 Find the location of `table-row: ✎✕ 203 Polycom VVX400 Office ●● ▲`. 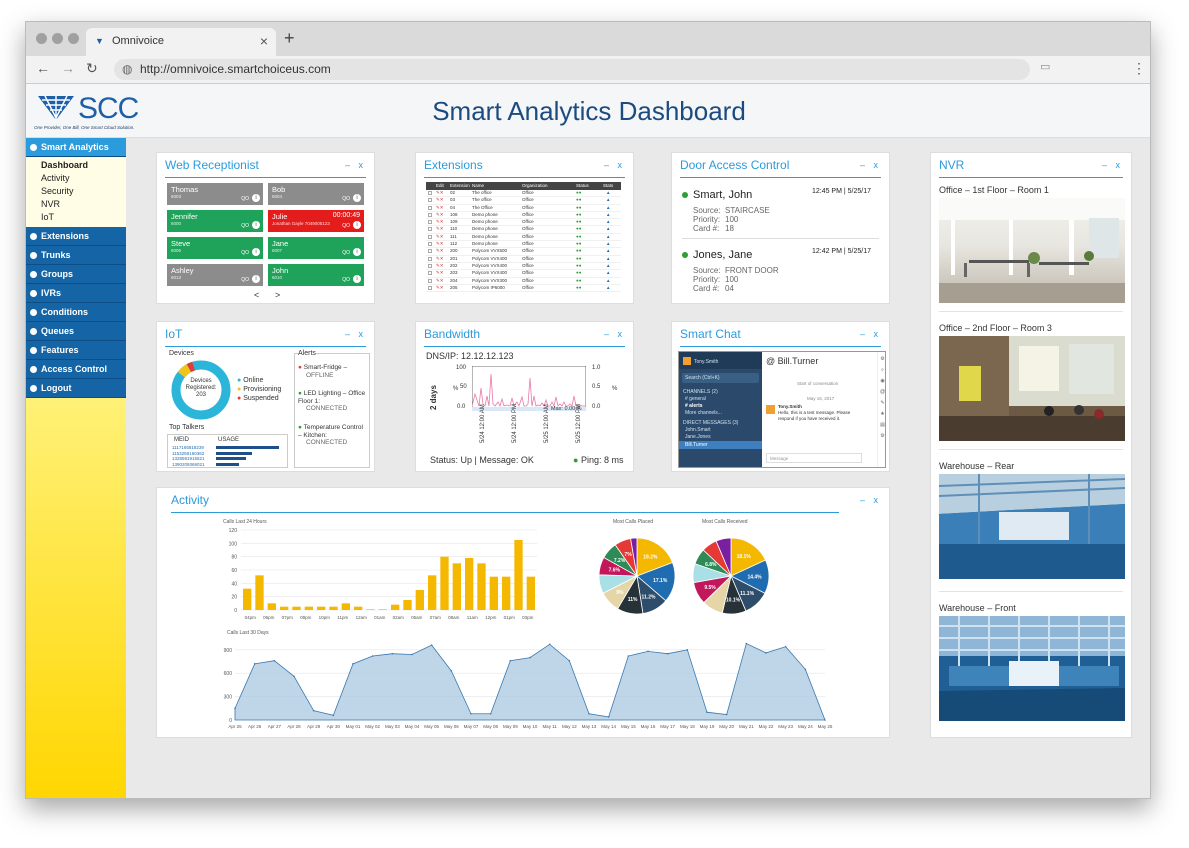

table-row: ✎✕ 203 Polycom VVX400 Office ●● ▲ is located at coordinates (523, 274).